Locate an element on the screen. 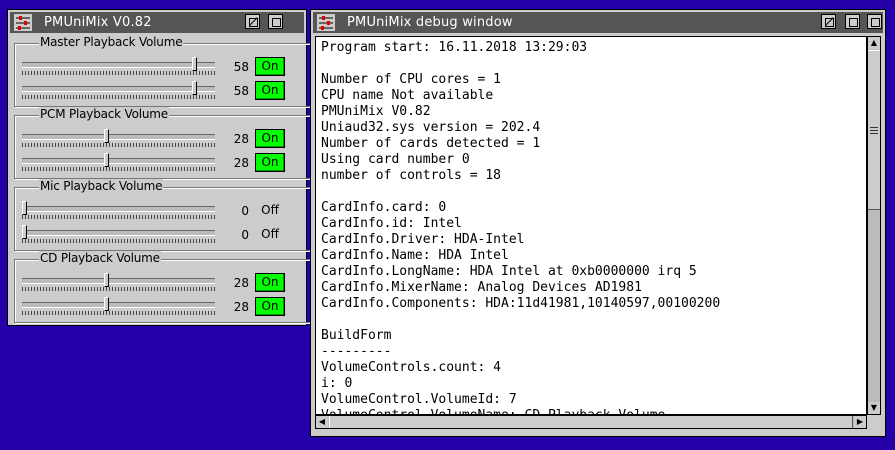 This screenshot has width=895, height=450. volume-group: Mic Playback Volume 0 Off 0 Off is located at coordinates (165, 215).